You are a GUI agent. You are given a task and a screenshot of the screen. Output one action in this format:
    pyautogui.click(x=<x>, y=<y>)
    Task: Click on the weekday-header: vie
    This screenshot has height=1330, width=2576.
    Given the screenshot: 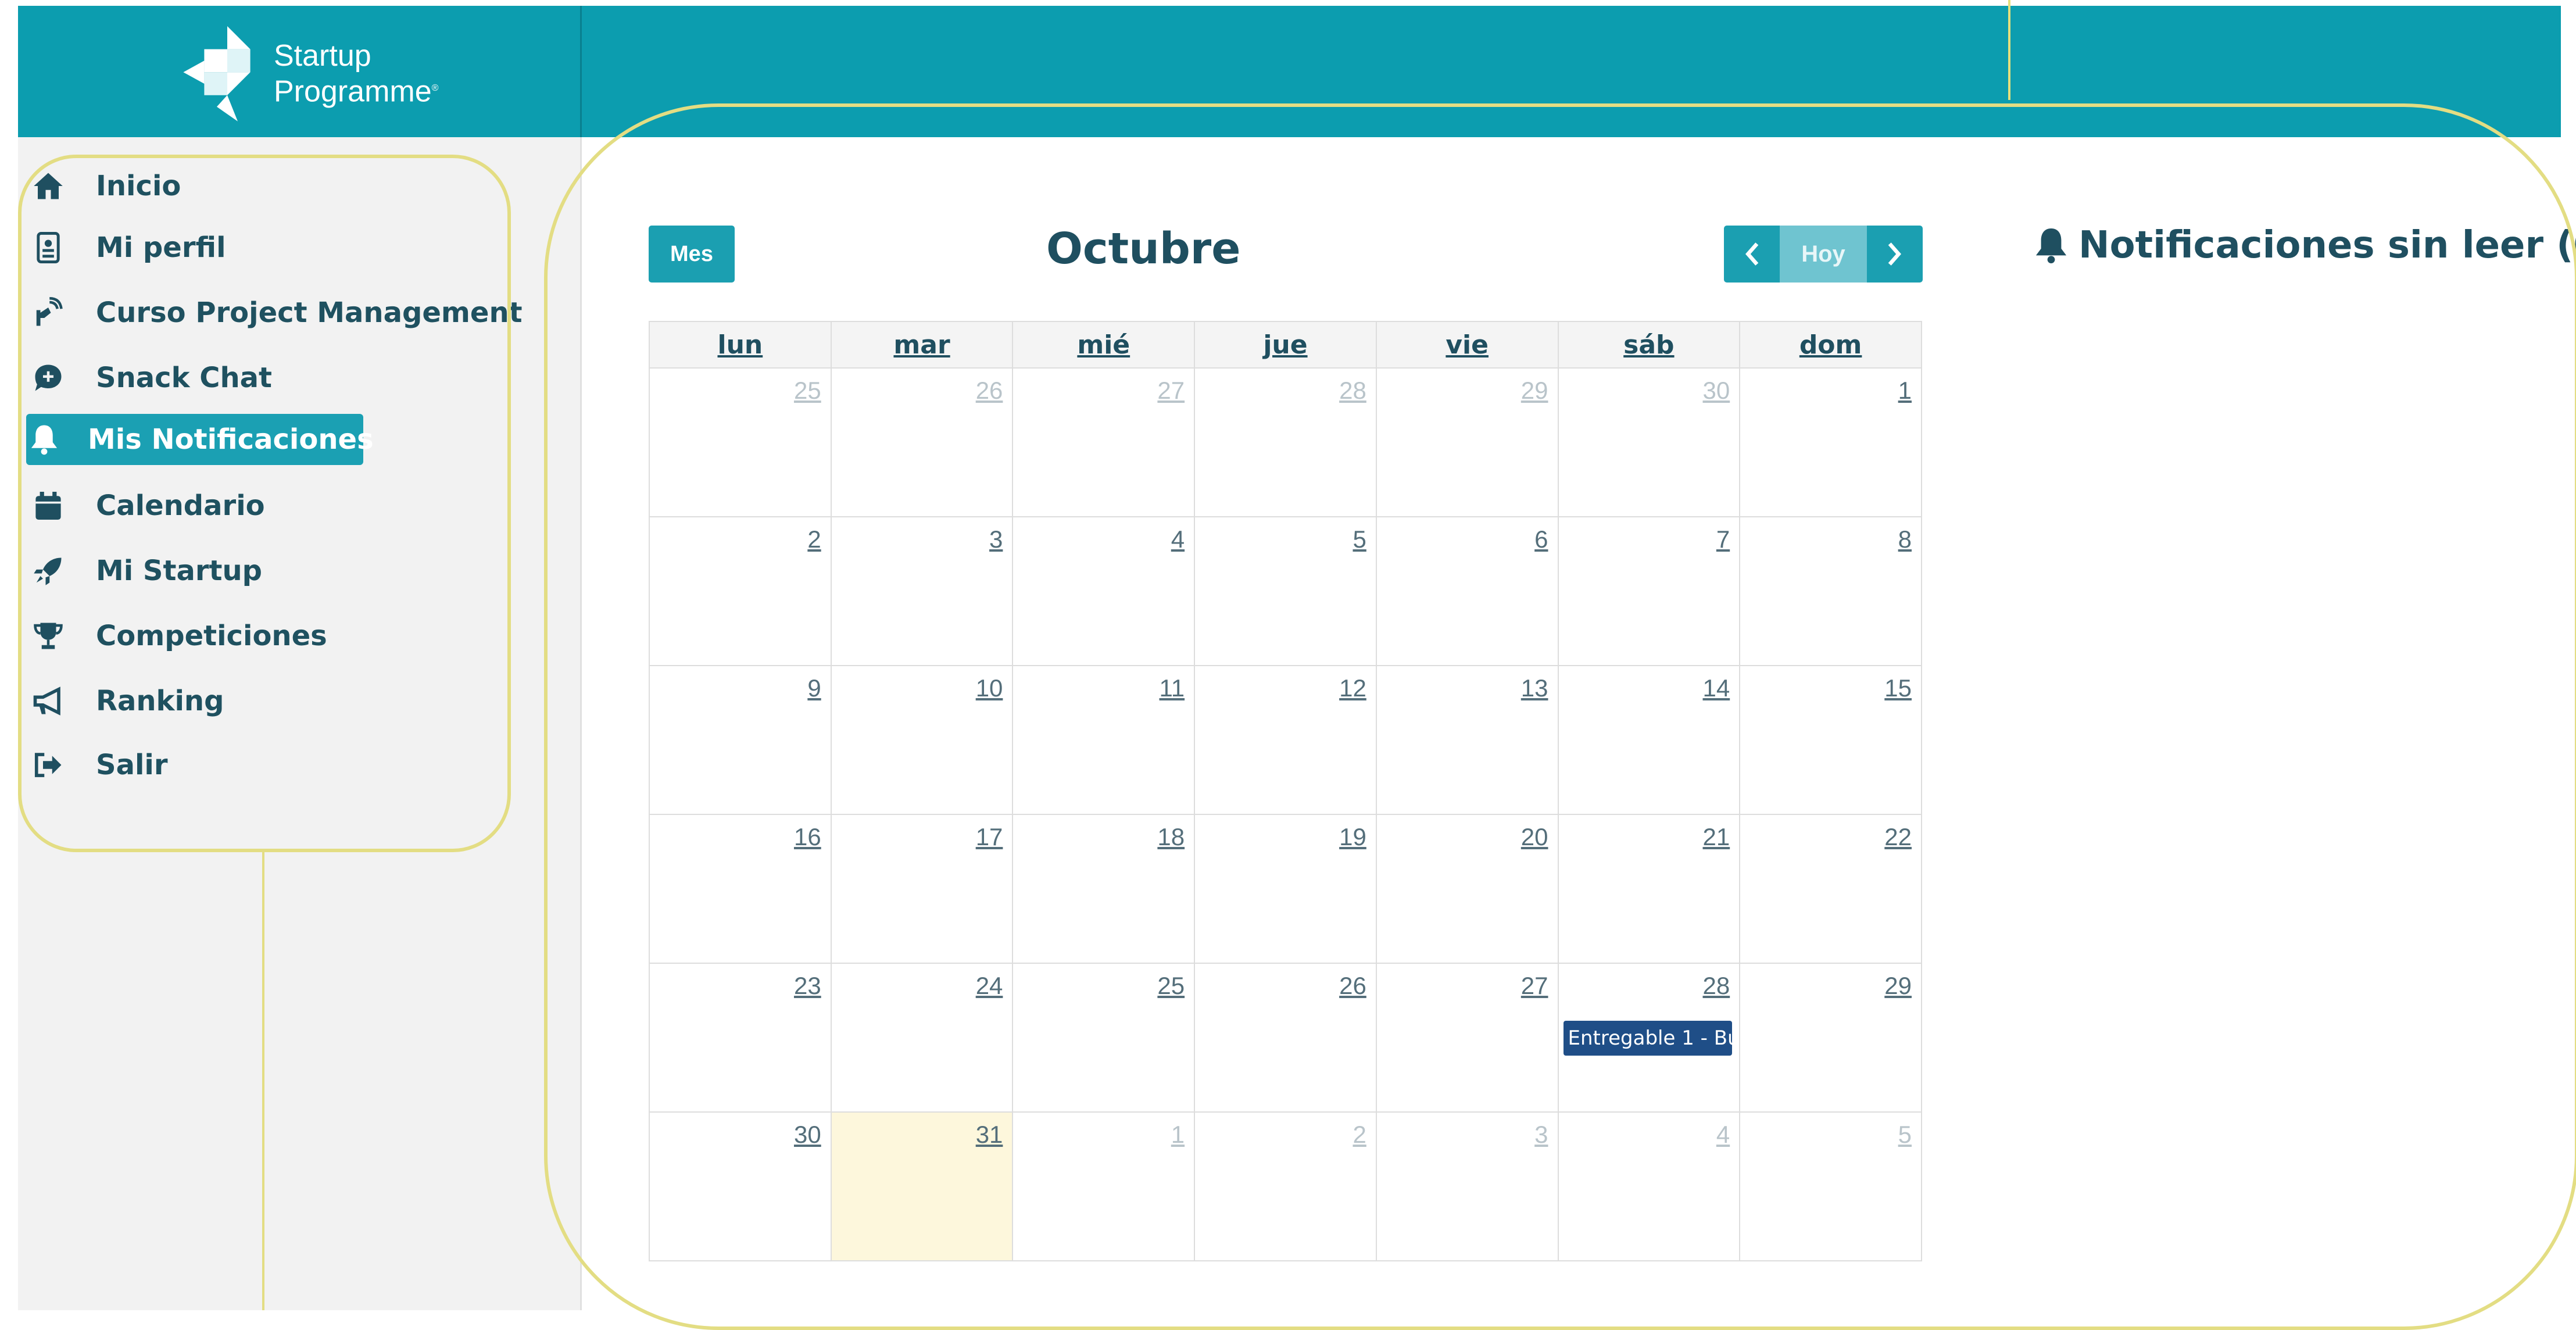 What is the action you would take?
    pyautogui.click(x=1467, y=345)
    